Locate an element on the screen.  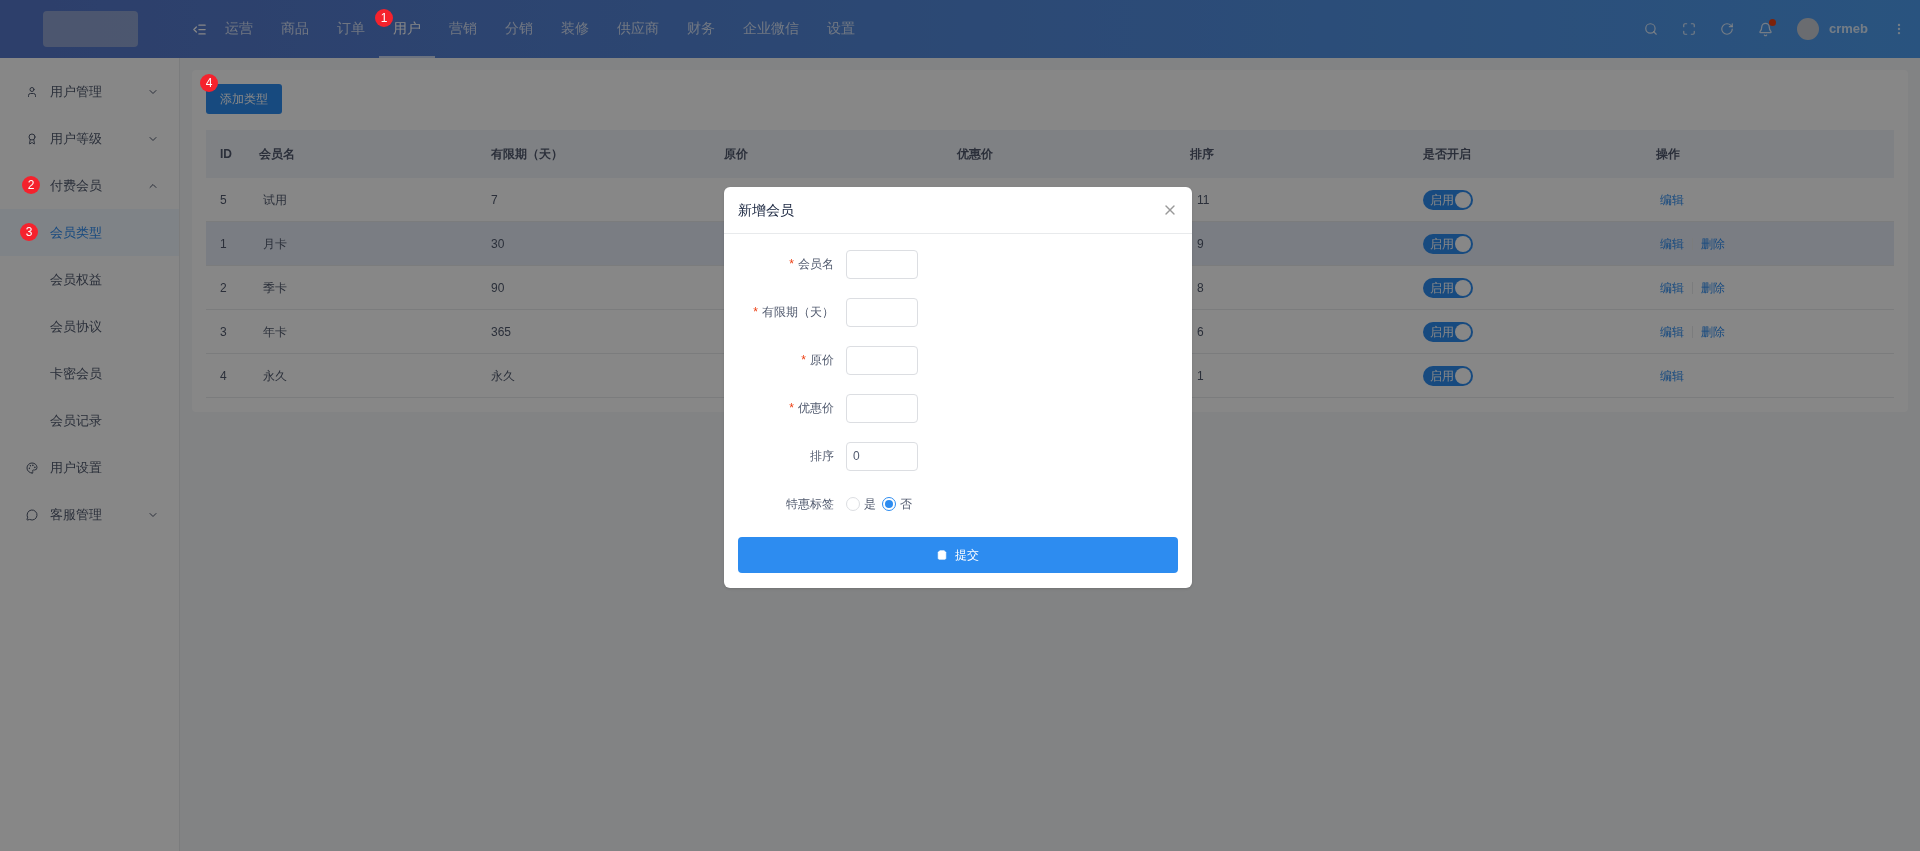
avatar is located at coordinates (1807, 29).